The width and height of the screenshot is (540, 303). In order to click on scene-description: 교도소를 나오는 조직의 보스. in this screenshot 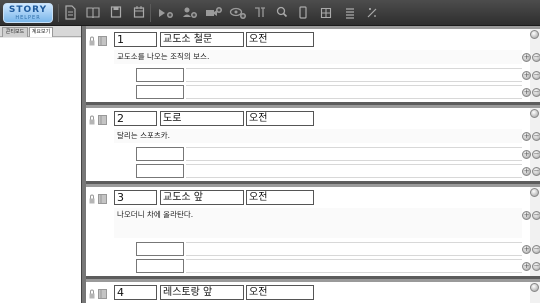, I will do `click(318, 57)`.